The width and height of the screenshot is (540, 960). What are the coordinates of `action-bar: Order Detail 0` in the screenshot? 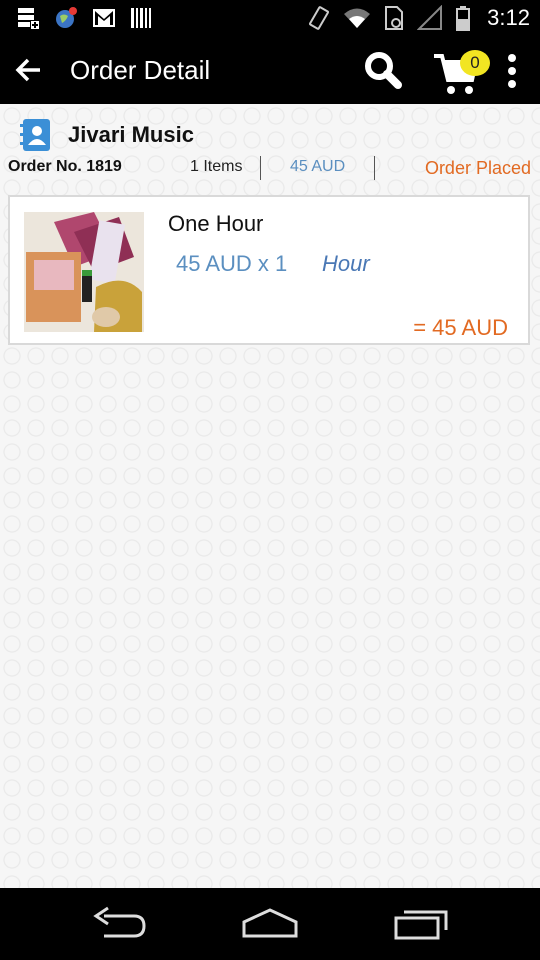 It's located at (270, 71).